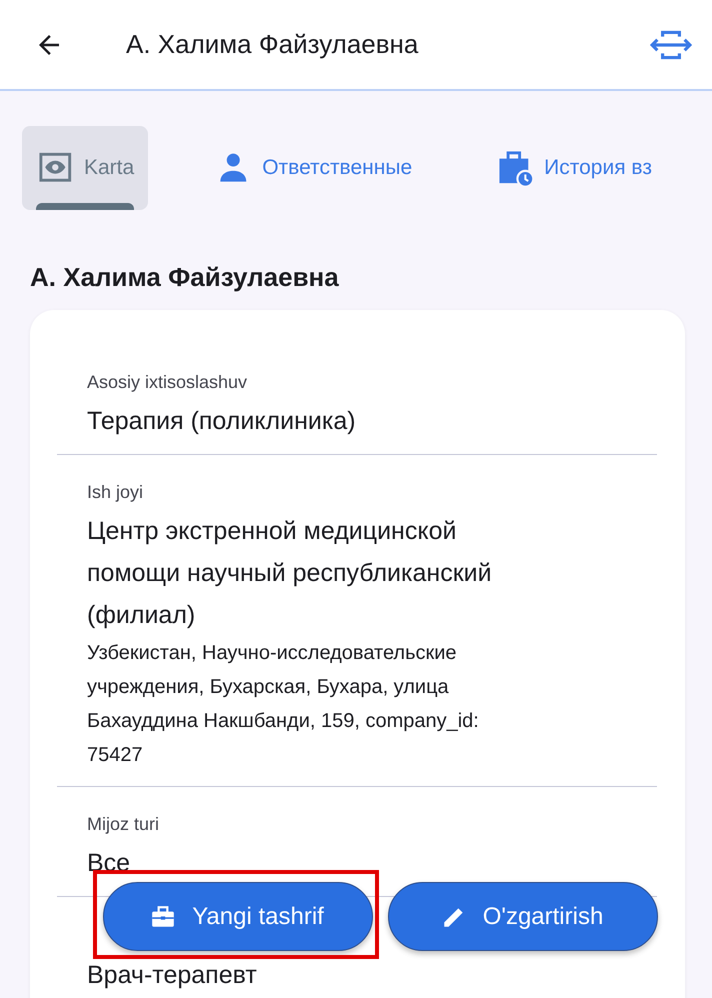  What do you see at coordinates (523, 916) in the screenshot?
I see `edit-button: O'zgartirish` at bounding box center [523, 916].